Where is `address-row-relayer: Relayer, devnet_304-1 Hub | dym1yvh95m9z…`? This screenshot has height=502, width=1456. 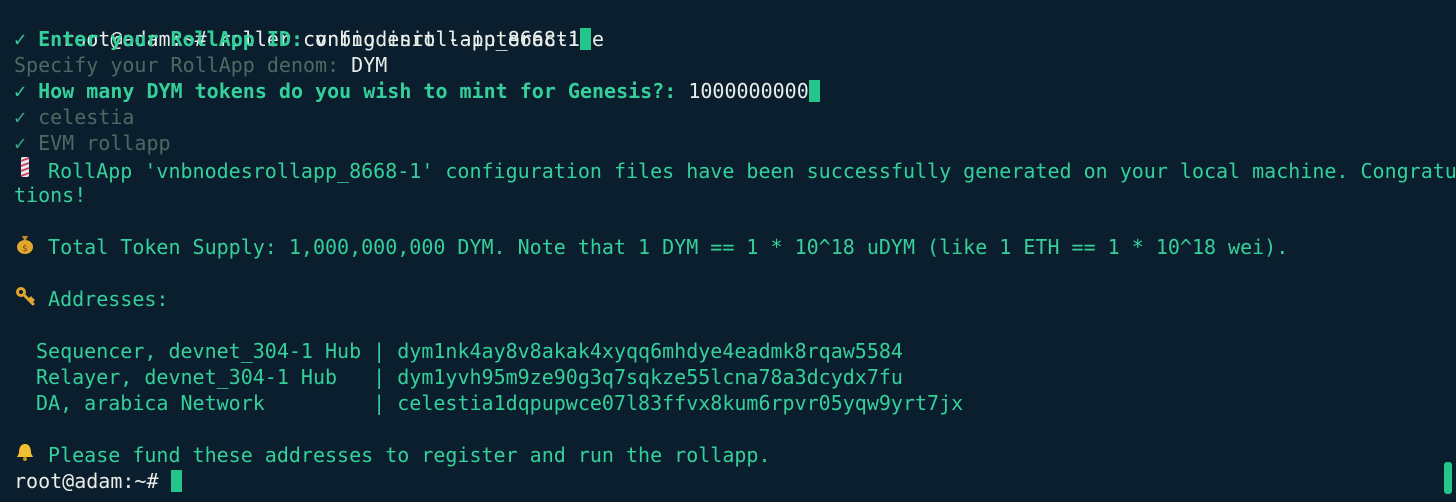 address-row-relayer: Relayer, devnet_304-1 Hub | dym1yvh95m9z… is located at coordinates (735, 377).